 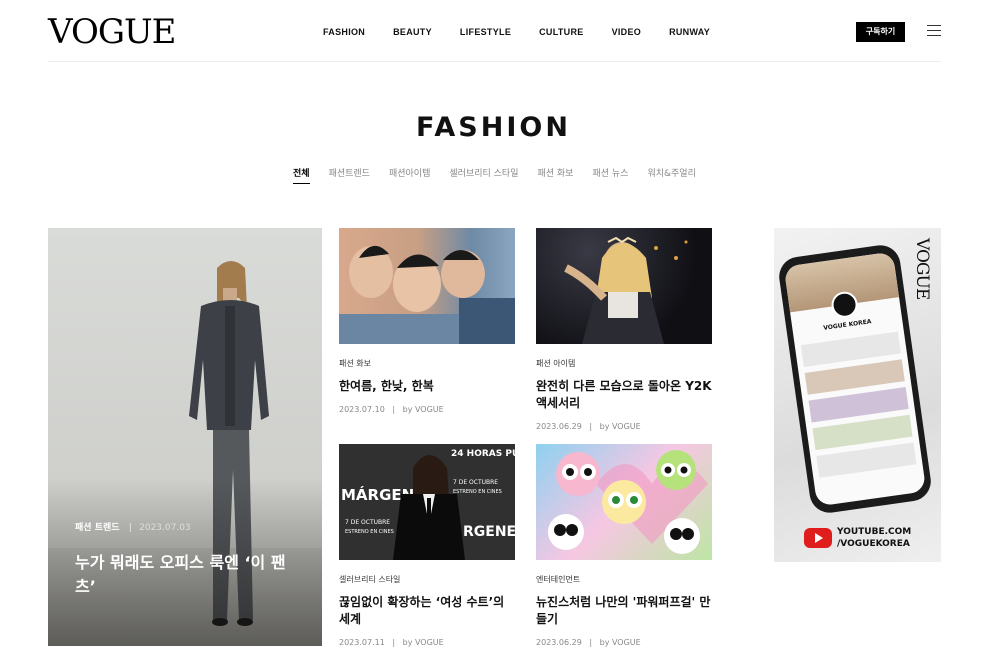 What do you see at coordinates (873, 544) in the screenshot?
I see `youtube-url-line2: /VOGUEKOREA` at bounding box center [873, 544].